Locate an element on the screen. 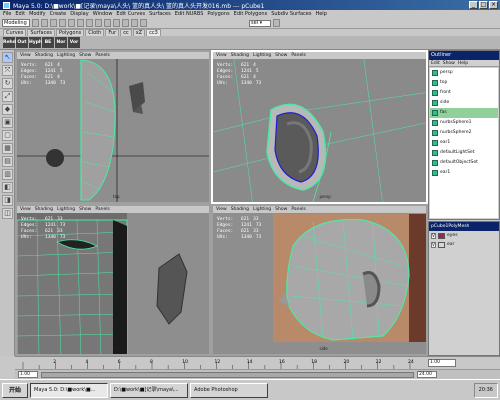 The width and height of the screenshot is (500, 400). start-button: 开始 is located at coordinates (15, 390).